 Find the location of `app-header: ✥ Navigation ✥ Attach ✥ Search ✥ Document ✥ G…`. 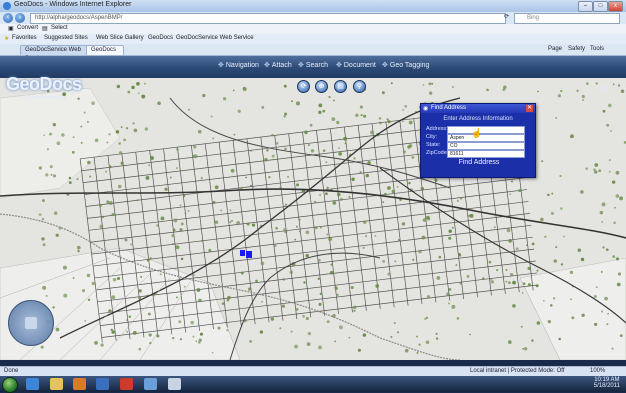

app-header: ✥ Navigation ✥ Attach ✥ Search ✥ Document ✥ G… is located at coordinates (313, 67).